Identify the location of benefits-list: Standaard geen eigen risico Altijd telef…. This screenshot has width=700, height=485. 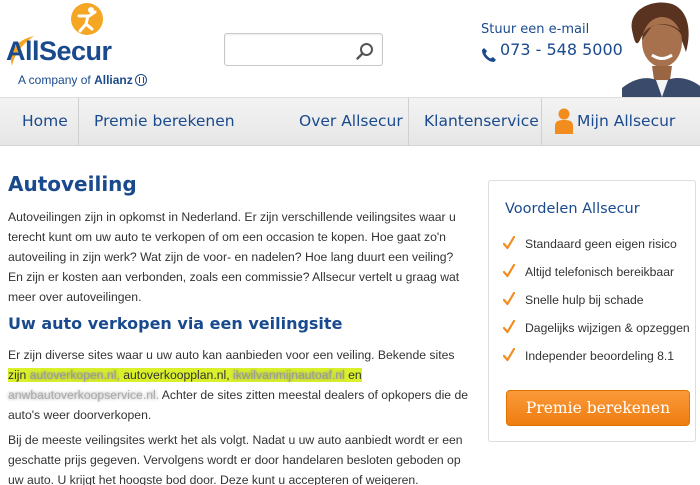
(598, 306).